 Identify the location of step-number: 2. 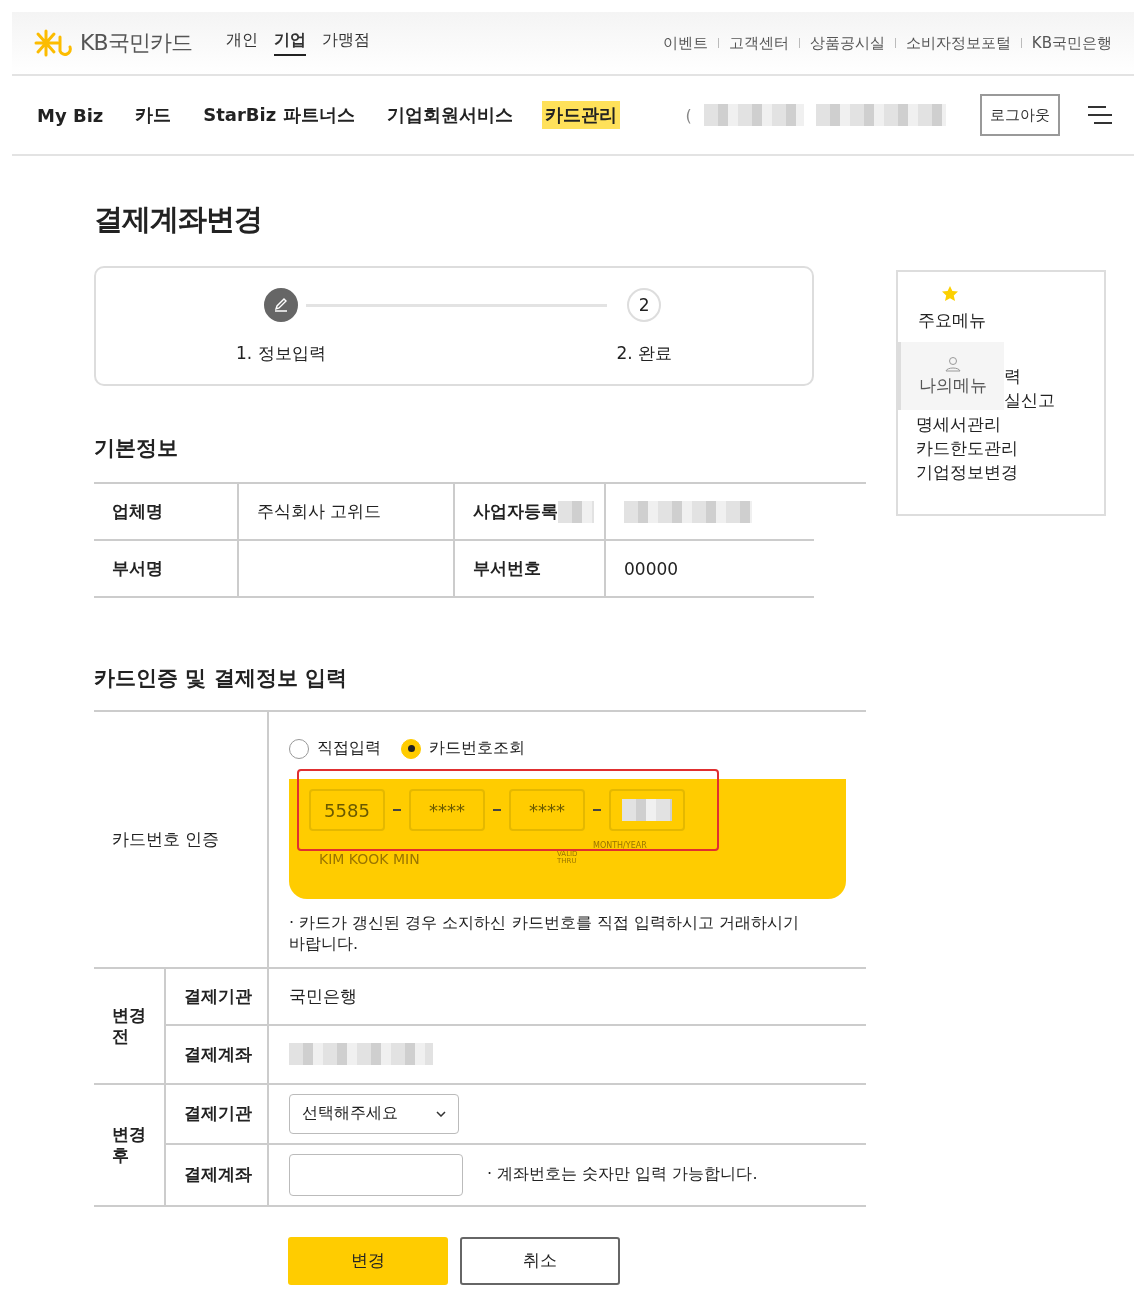
(644, 305).